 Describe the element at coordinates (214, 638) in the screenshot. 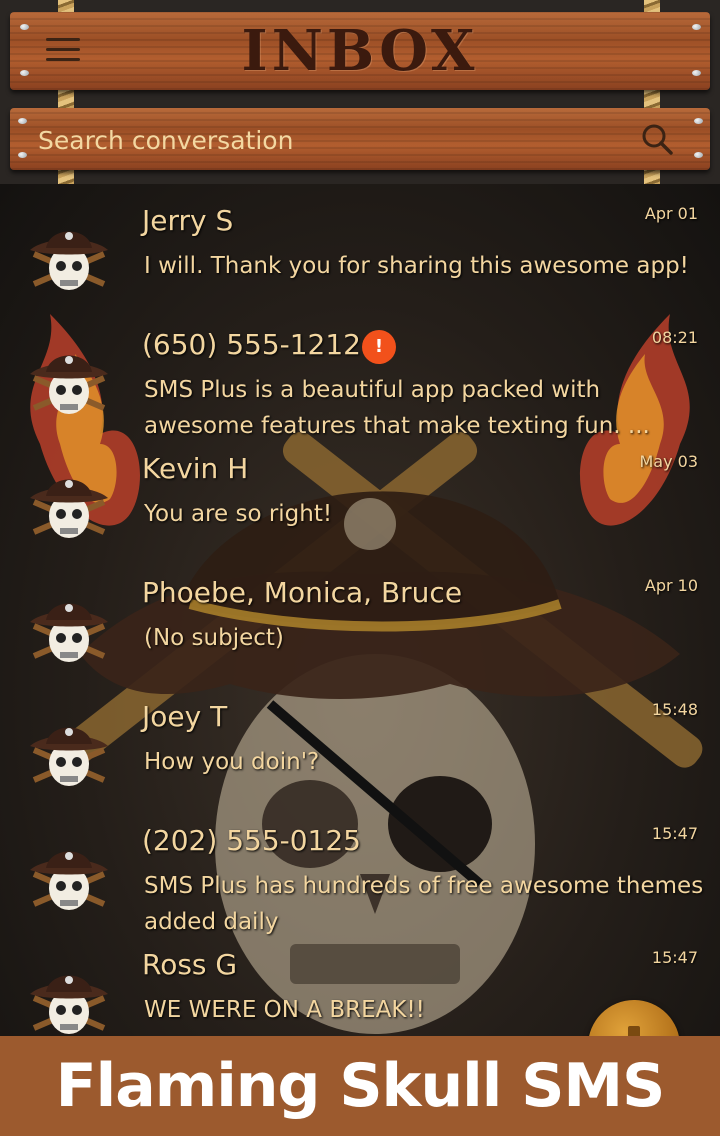

I see `message-snippet: (No subject)` at that location.